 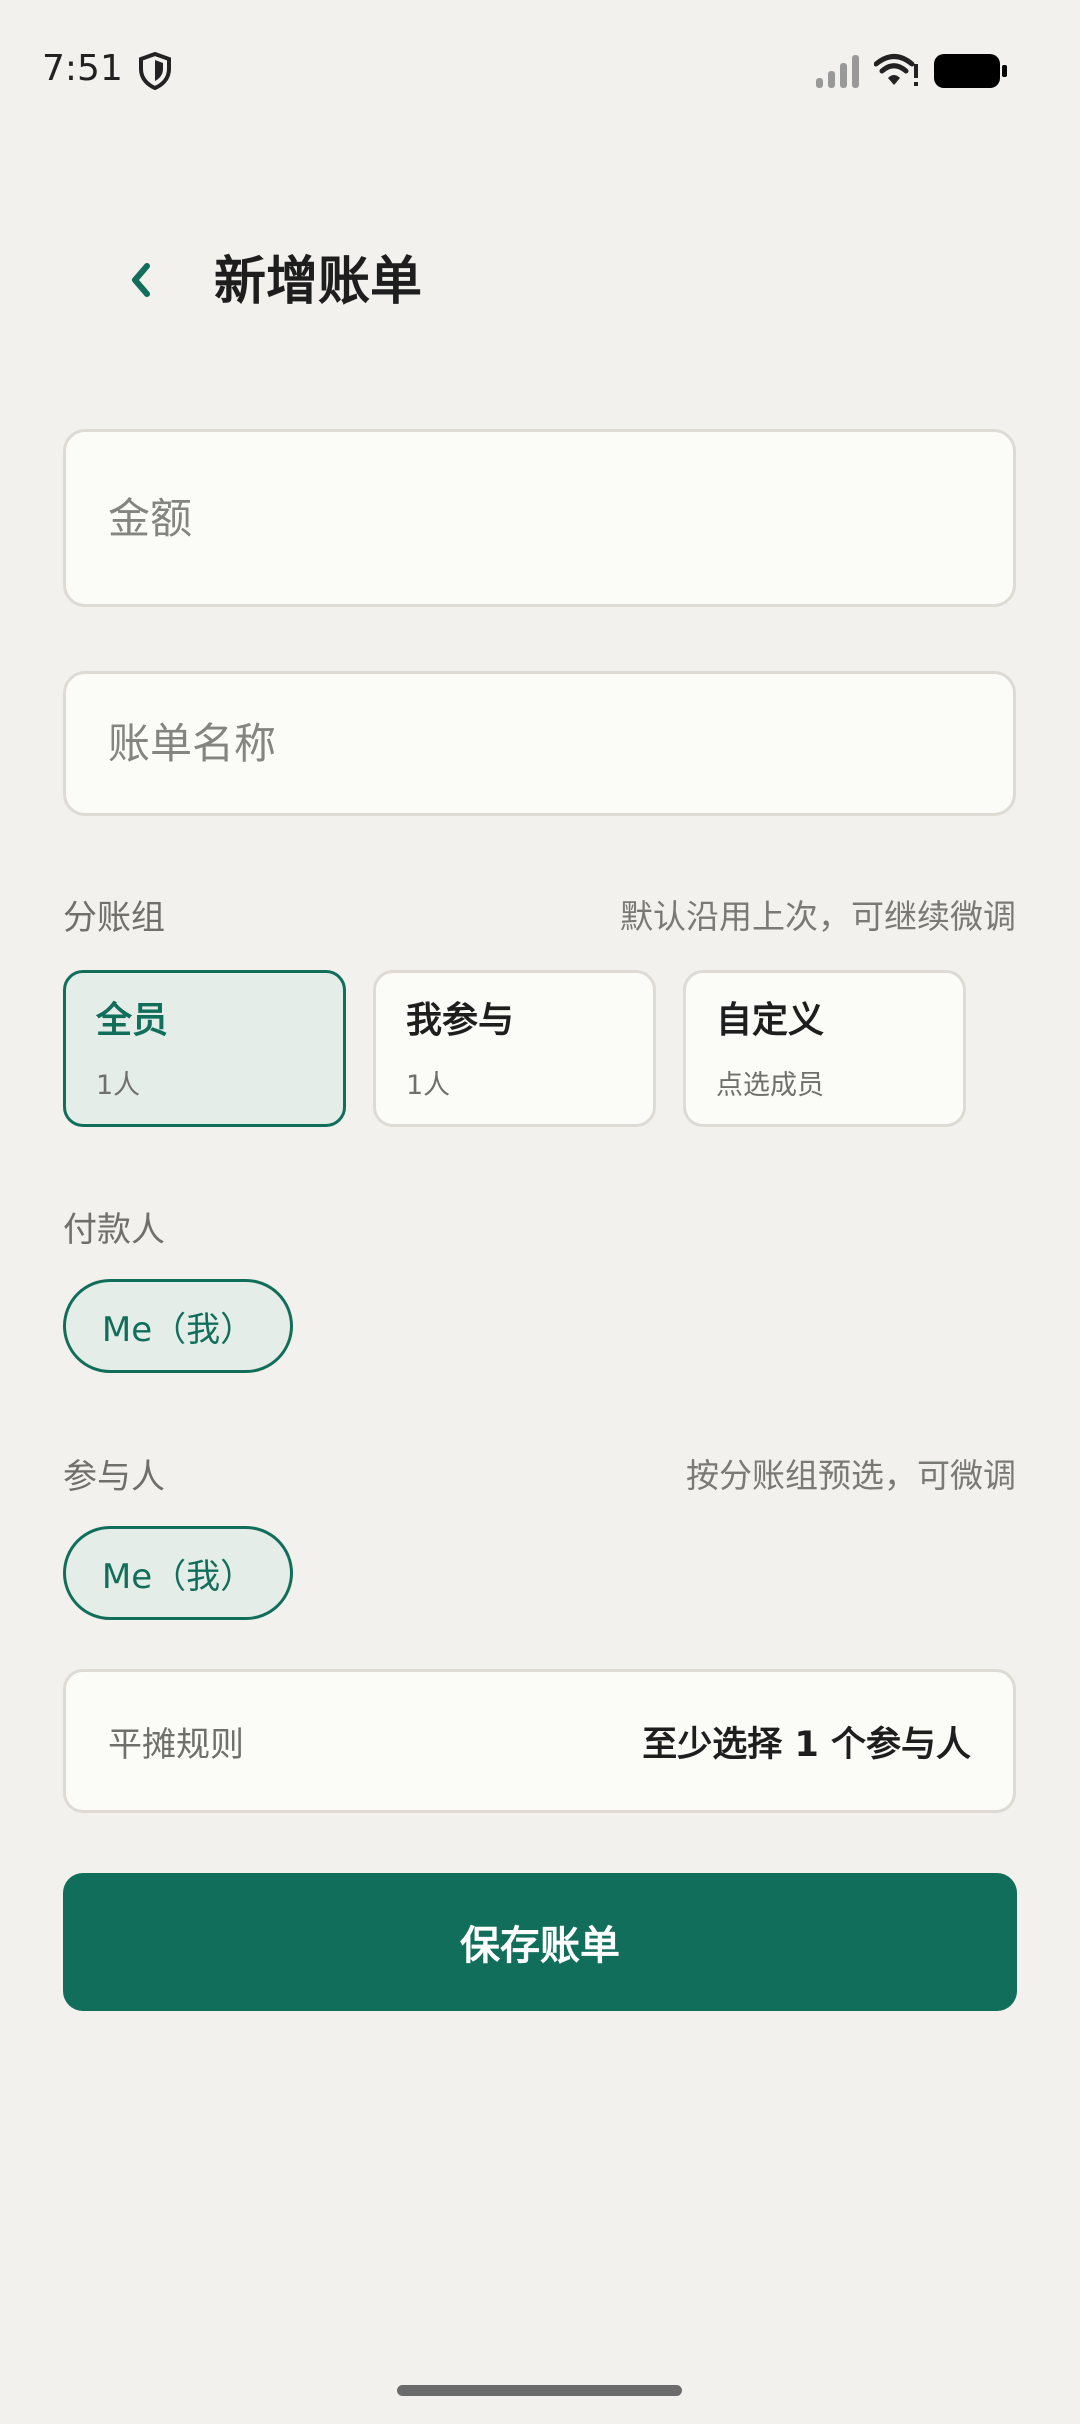 I want to click on split-rule-value: 至少选择 1 个参与人, so click(x=806, y=1744).